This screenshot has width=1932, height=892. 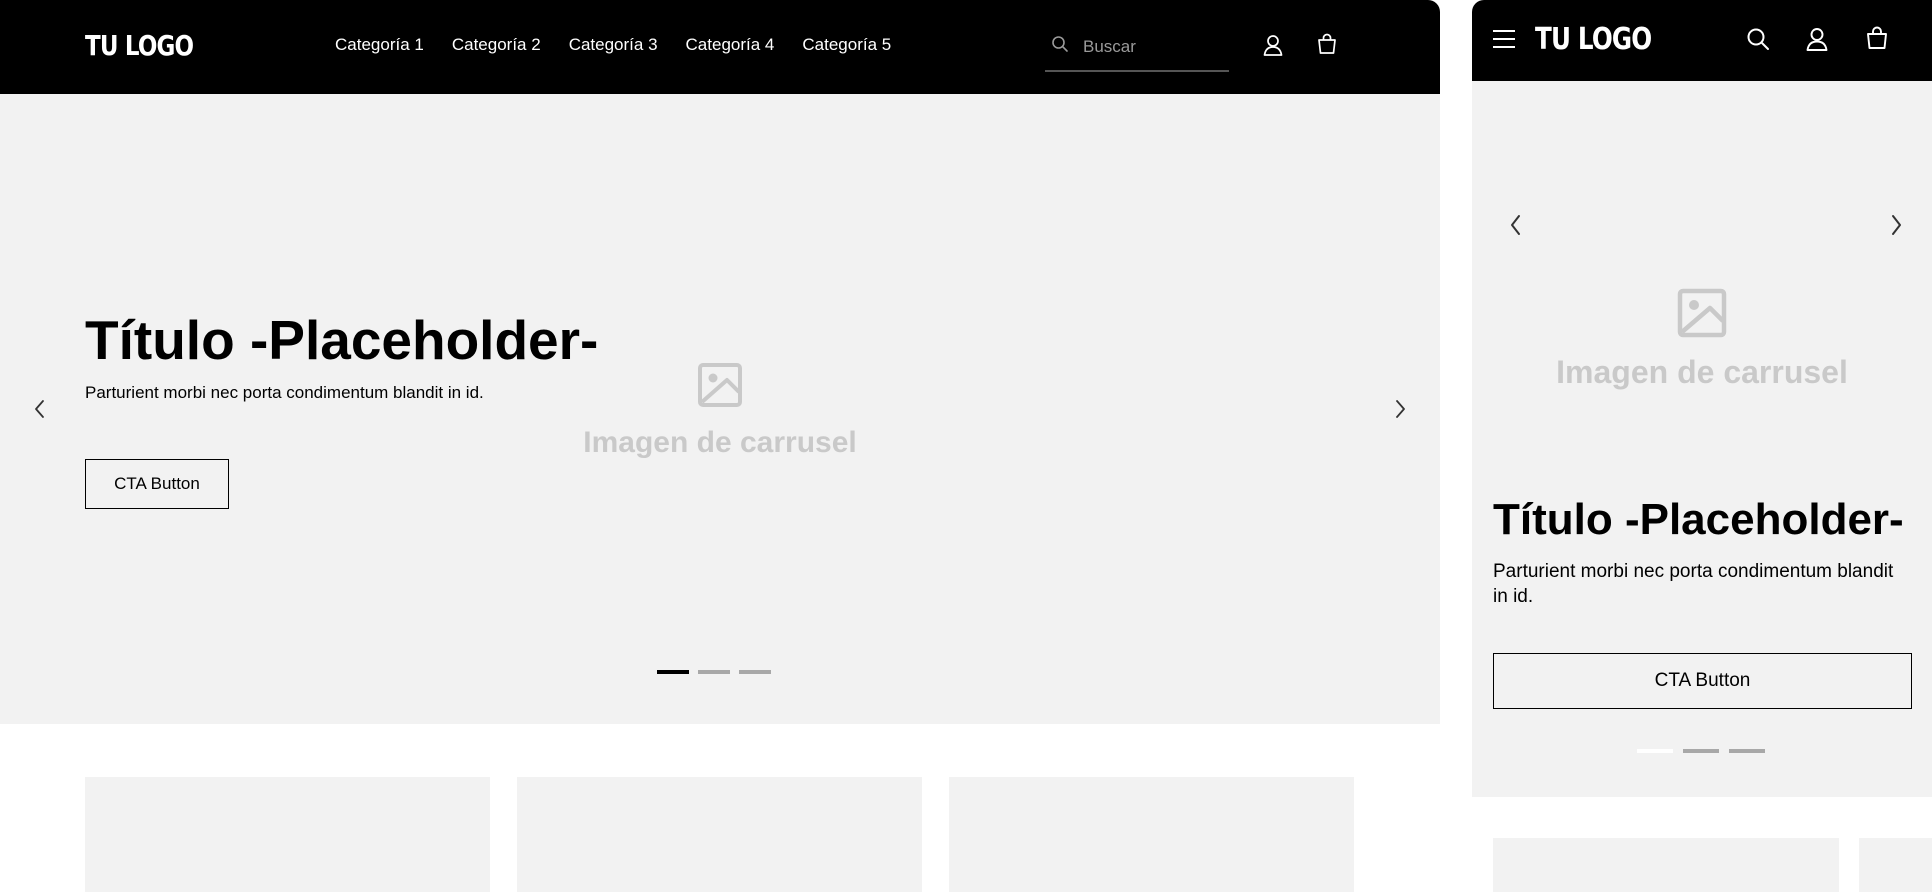 I want to click on nav-item-categoria-2: Categoría 2, so click(x=496, y=45).